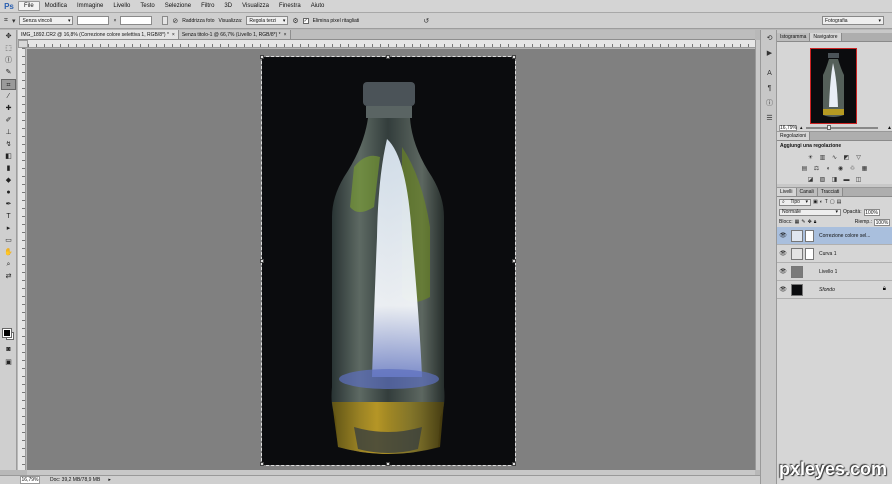 The width and height of the screenshot is (892, 484). Describe the element at coordinates (75, 480) in the screenshot. I see `status-doc-size: Doc: 39,2 MB/78,9 MB` at that location.